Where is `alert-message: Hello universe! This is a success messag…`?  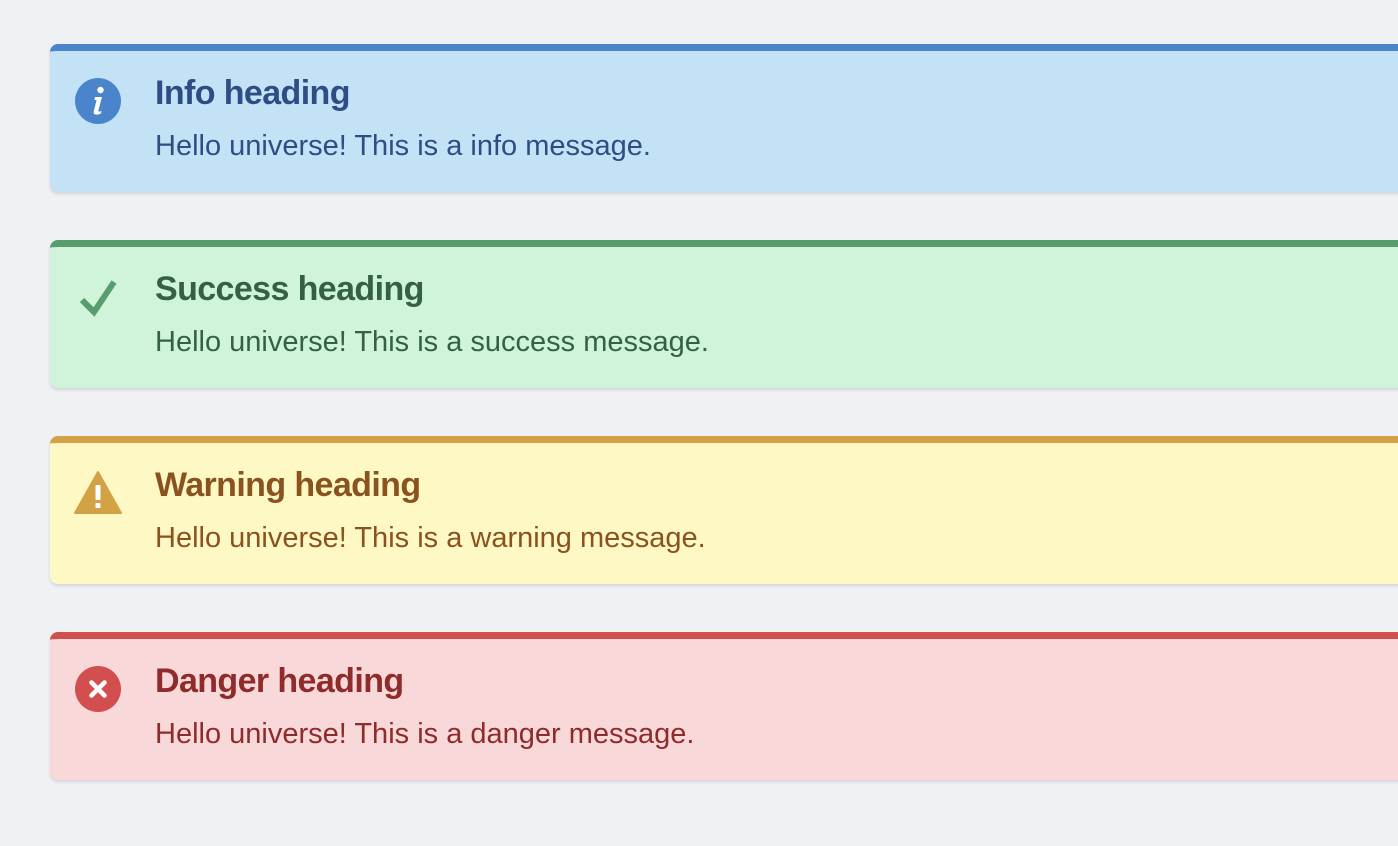 alert-message: Hello universe! This is a success messag… is located at coordinates (432, 342).